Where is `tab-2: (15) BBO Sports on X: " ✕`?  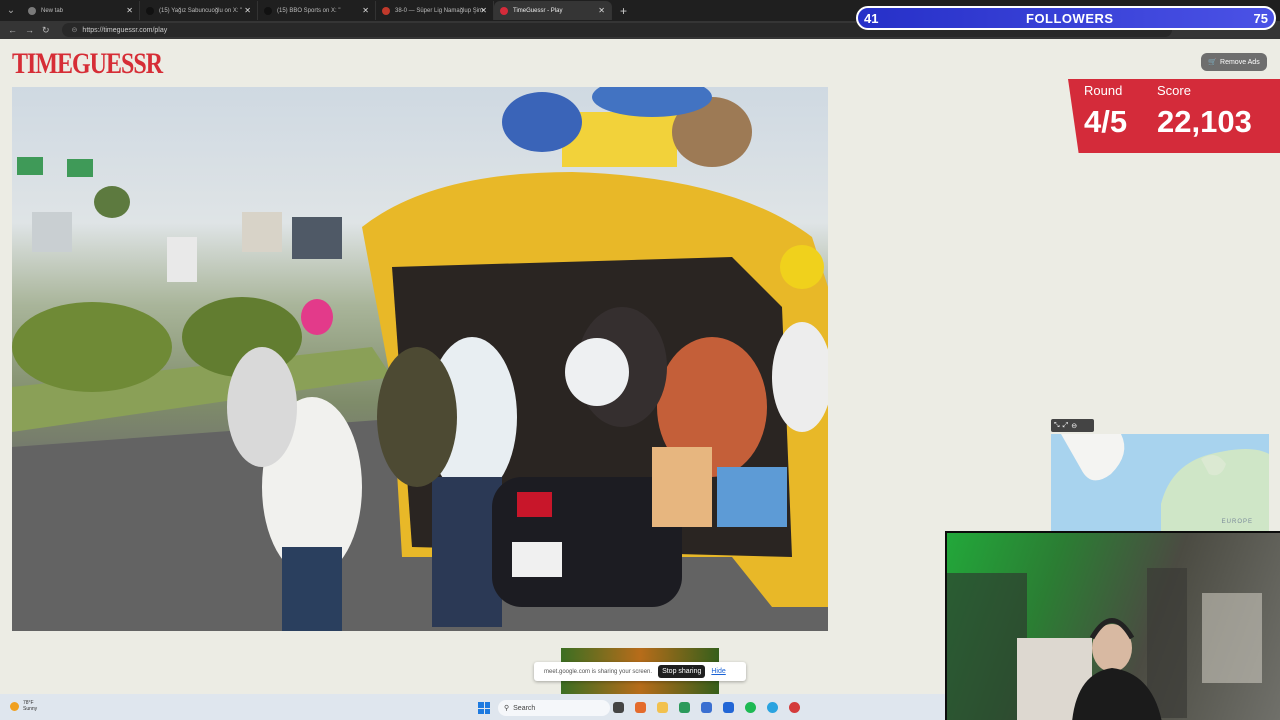
tab-2: (15) BBO Sports on X: " ✕ is located at coordinates (317, 10).